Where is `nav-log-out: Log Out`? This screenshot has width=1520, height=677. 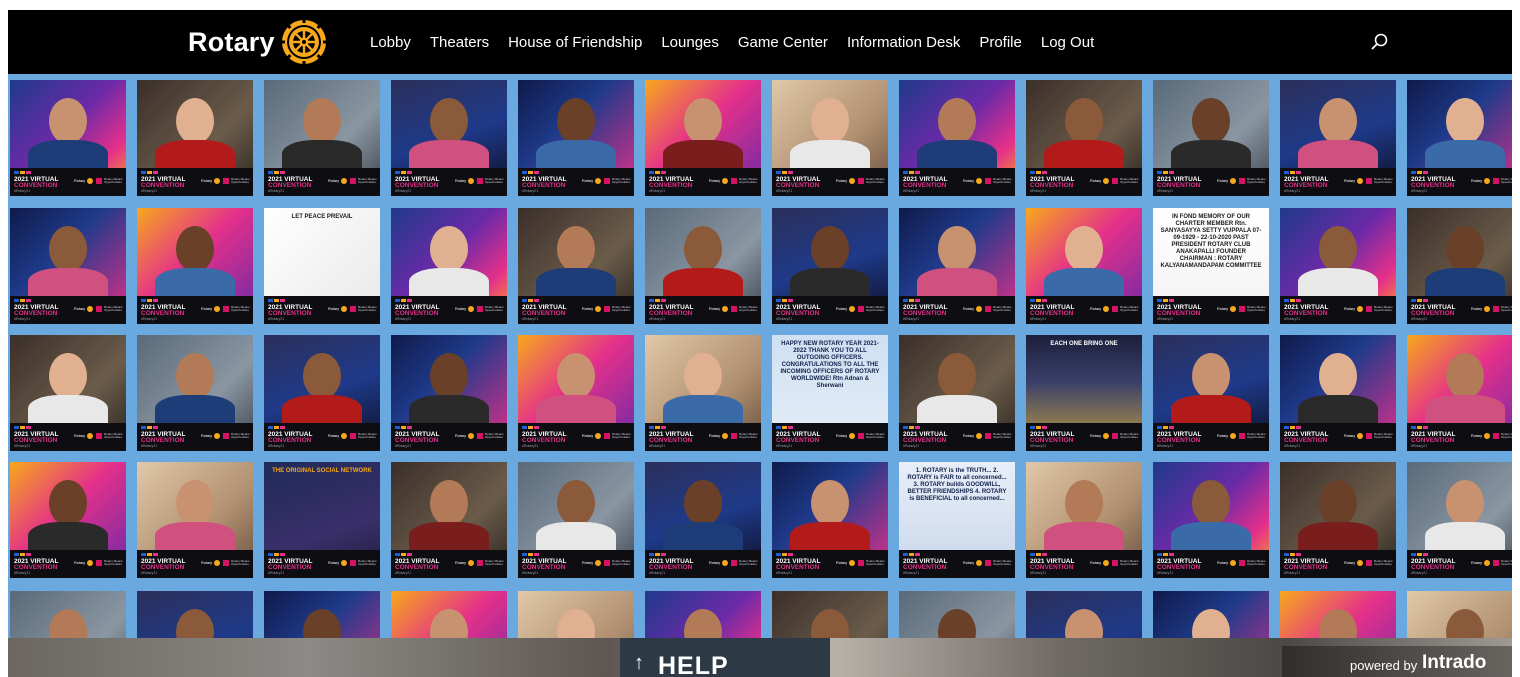
nav-log-out: Log Out is located at coordinates (1067, 42).